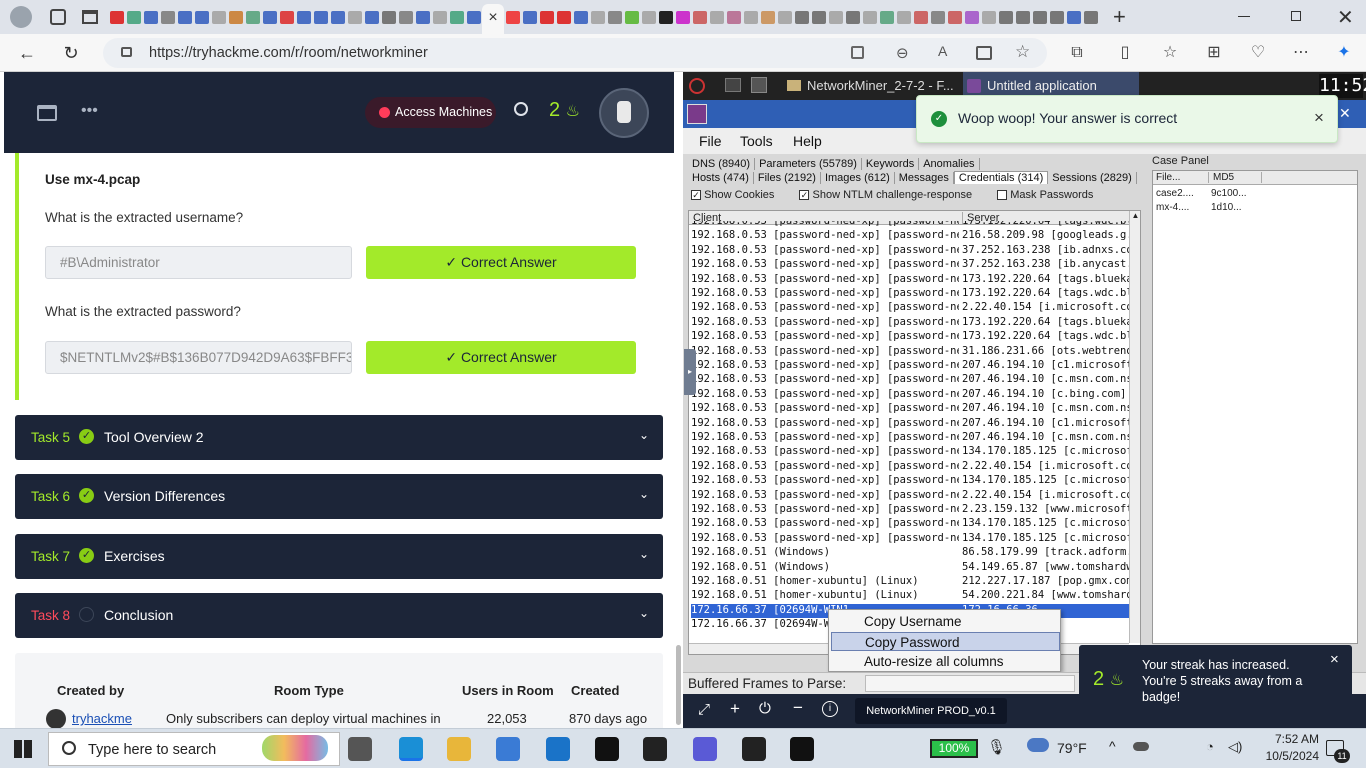  What do you see at coordinates (47, 113) in the screenshot?
I see `split-view-icon` at bounding box center [47, 113].